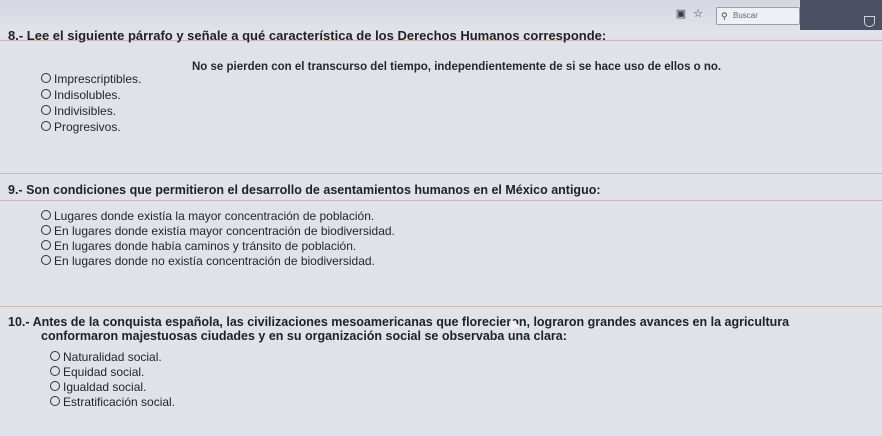  Describe the element at coordinates (97, 372) in the screenshot. I see `option-equidad-social: Equidad social.` at that location.